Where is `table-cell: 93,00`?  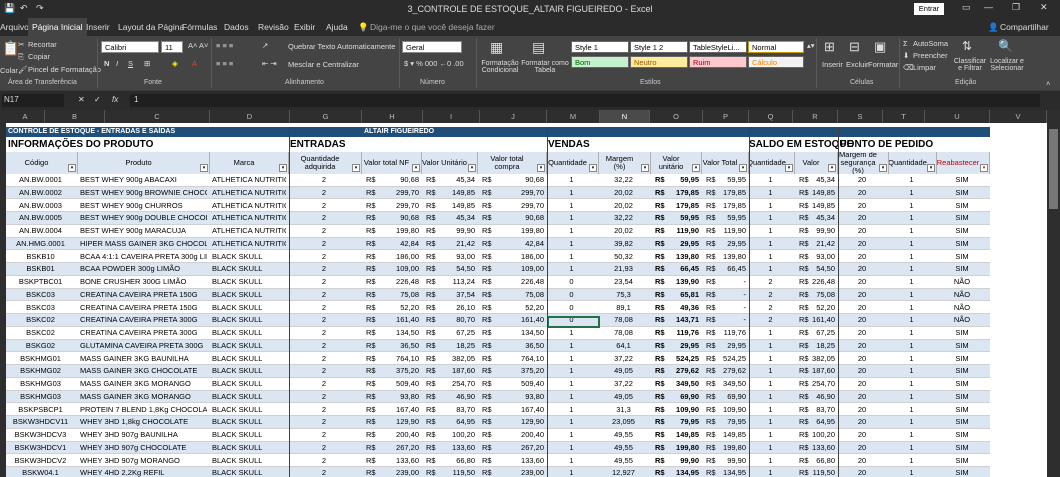
table-cell: 93,00 is located at coordinates (448, 257).